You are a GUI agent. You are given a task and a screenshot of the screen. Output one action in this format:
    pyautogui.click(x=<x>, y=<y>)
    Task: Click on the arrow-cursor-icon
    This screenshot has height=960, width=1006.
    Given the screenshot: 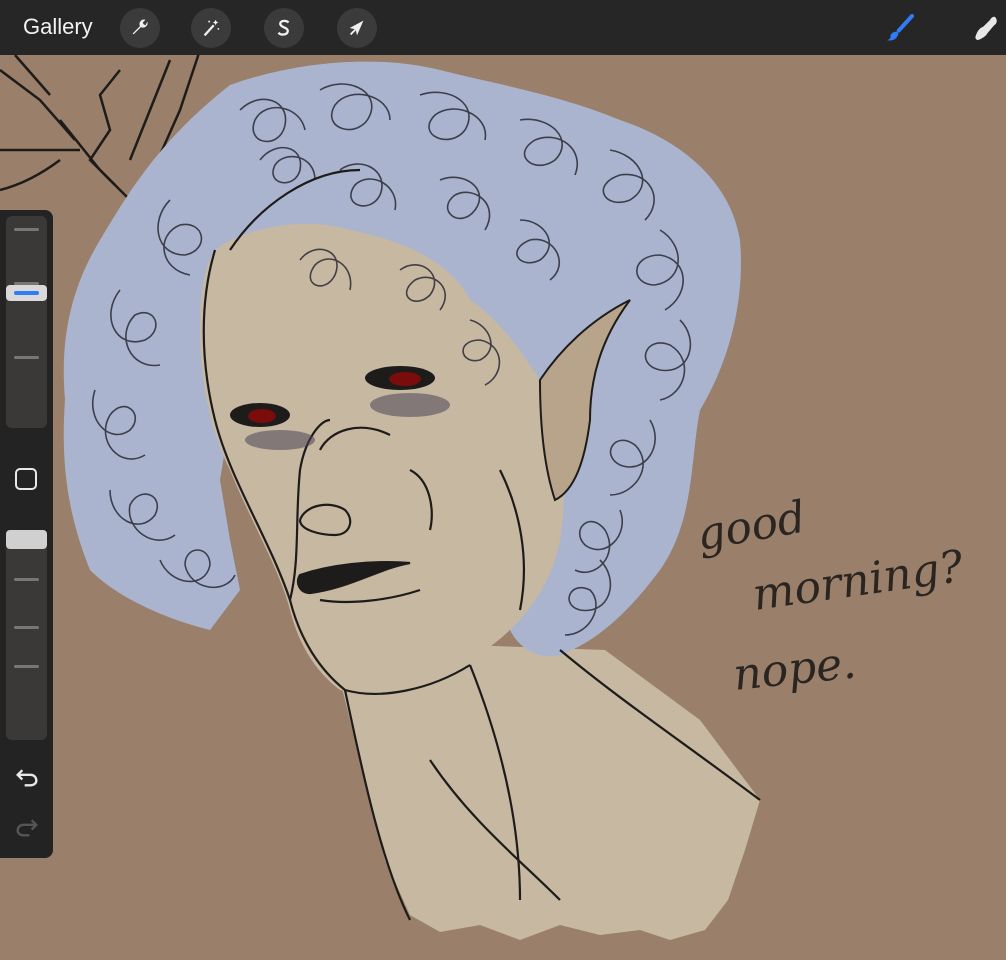 What is the action you would take?
    pyautogui.click(x=356, y=28)
    